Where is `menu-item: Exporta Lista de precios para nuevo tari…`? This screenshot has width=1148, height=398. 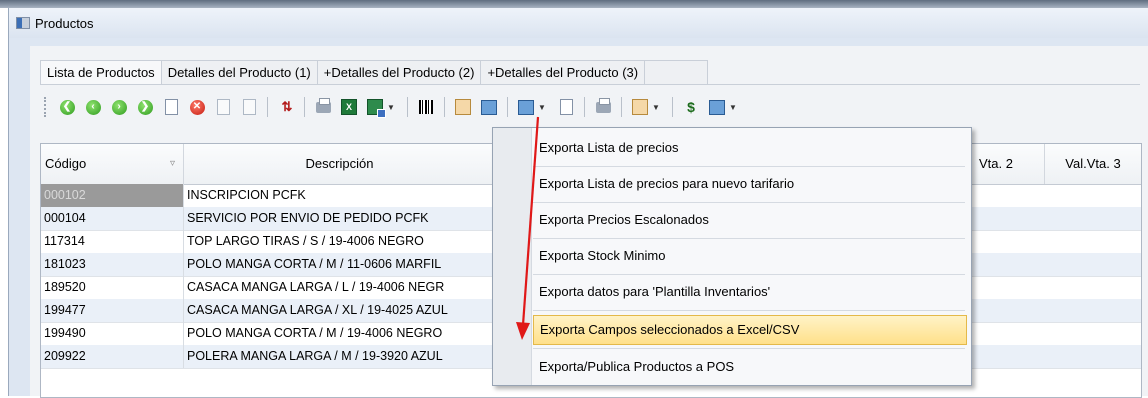
menu-item: Exporta Lista de precios para nuevo tari… is located at coordinates (750, 184).